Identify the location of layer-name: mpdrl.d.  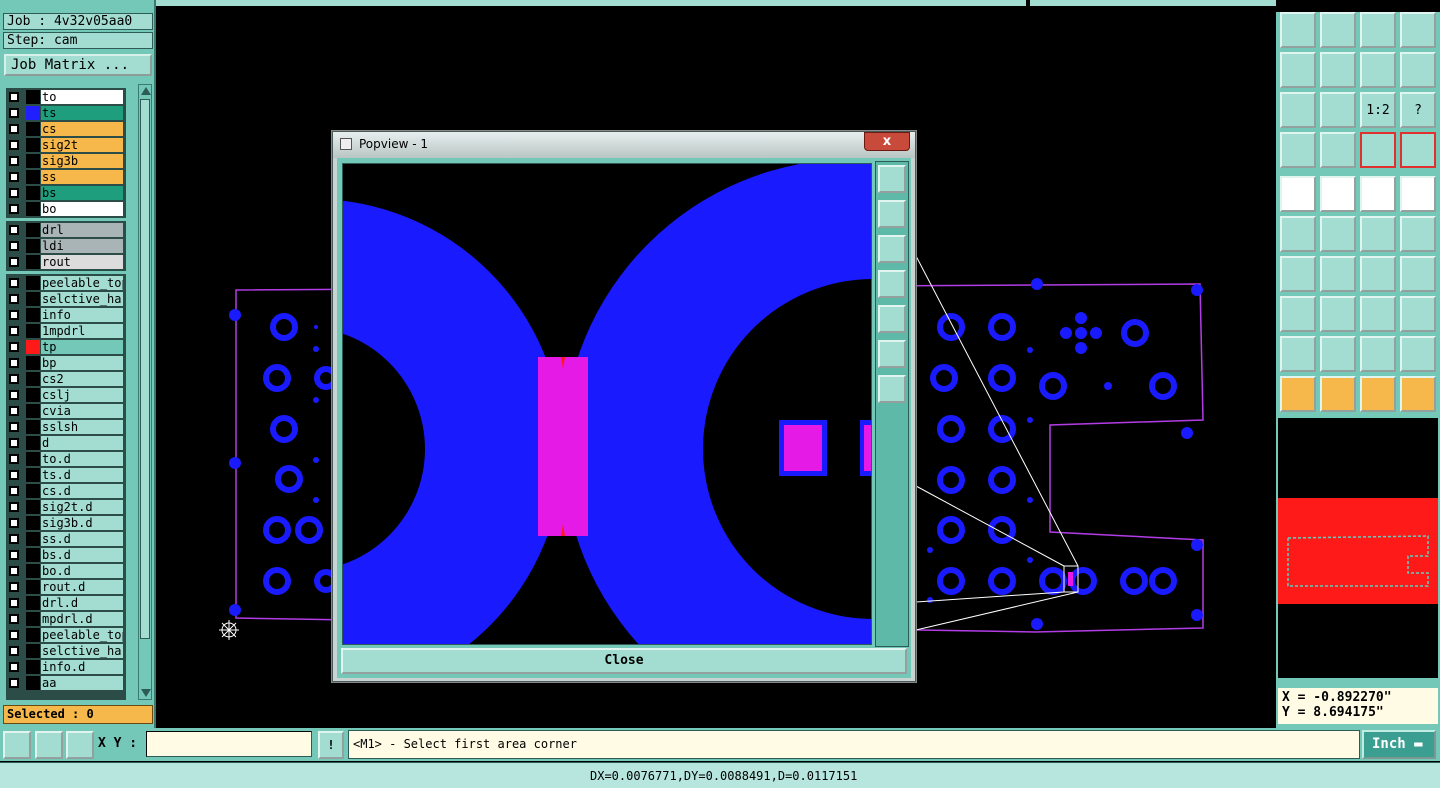
(82, 619).